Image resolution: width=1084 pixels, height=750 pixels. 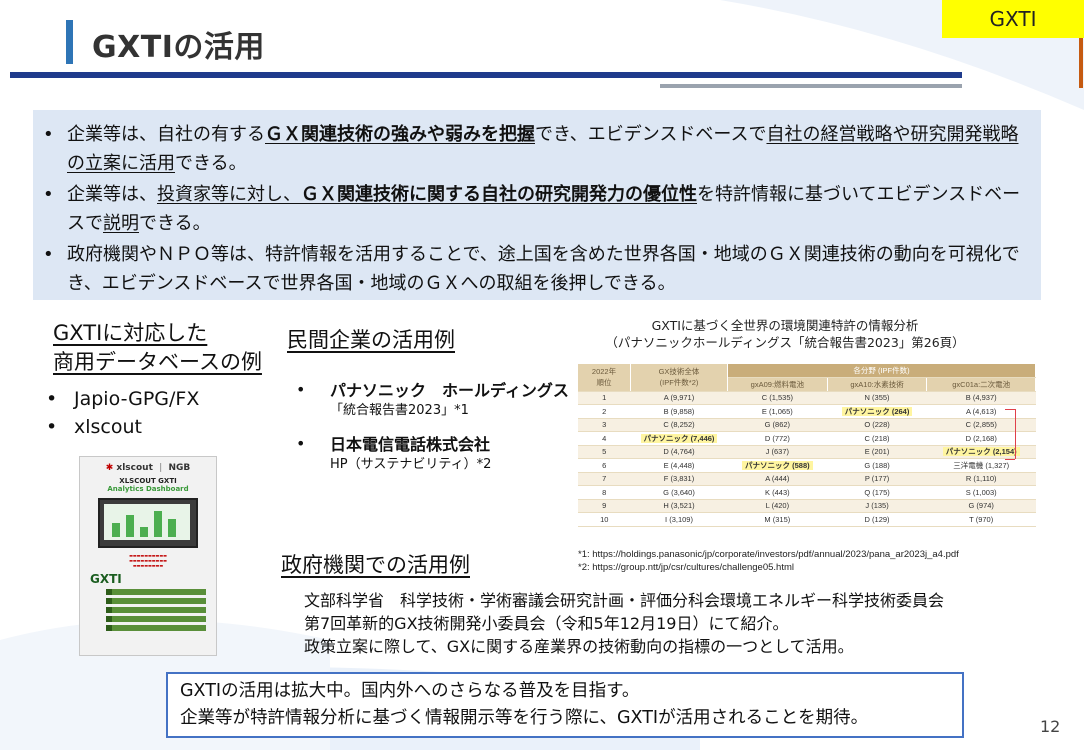 I want to click on table-cell-c1: J (637), so click(x=777, y=452).